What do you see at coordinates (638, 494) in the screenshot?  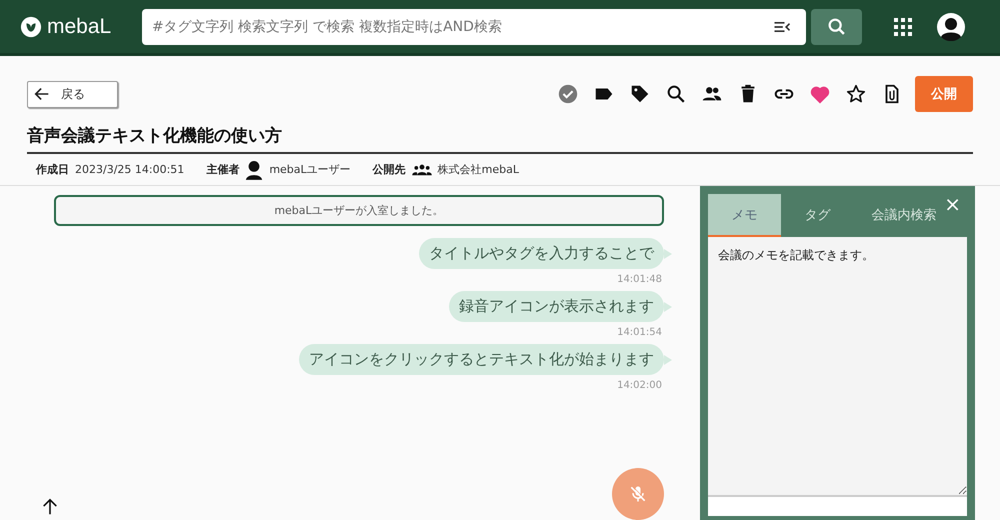 I see `mic-off-icon` at bounding box center [638, 494].